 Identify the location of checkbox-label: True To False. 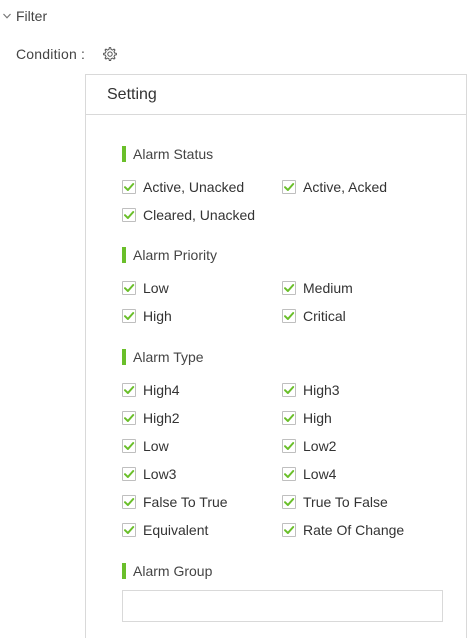
(345, 502).